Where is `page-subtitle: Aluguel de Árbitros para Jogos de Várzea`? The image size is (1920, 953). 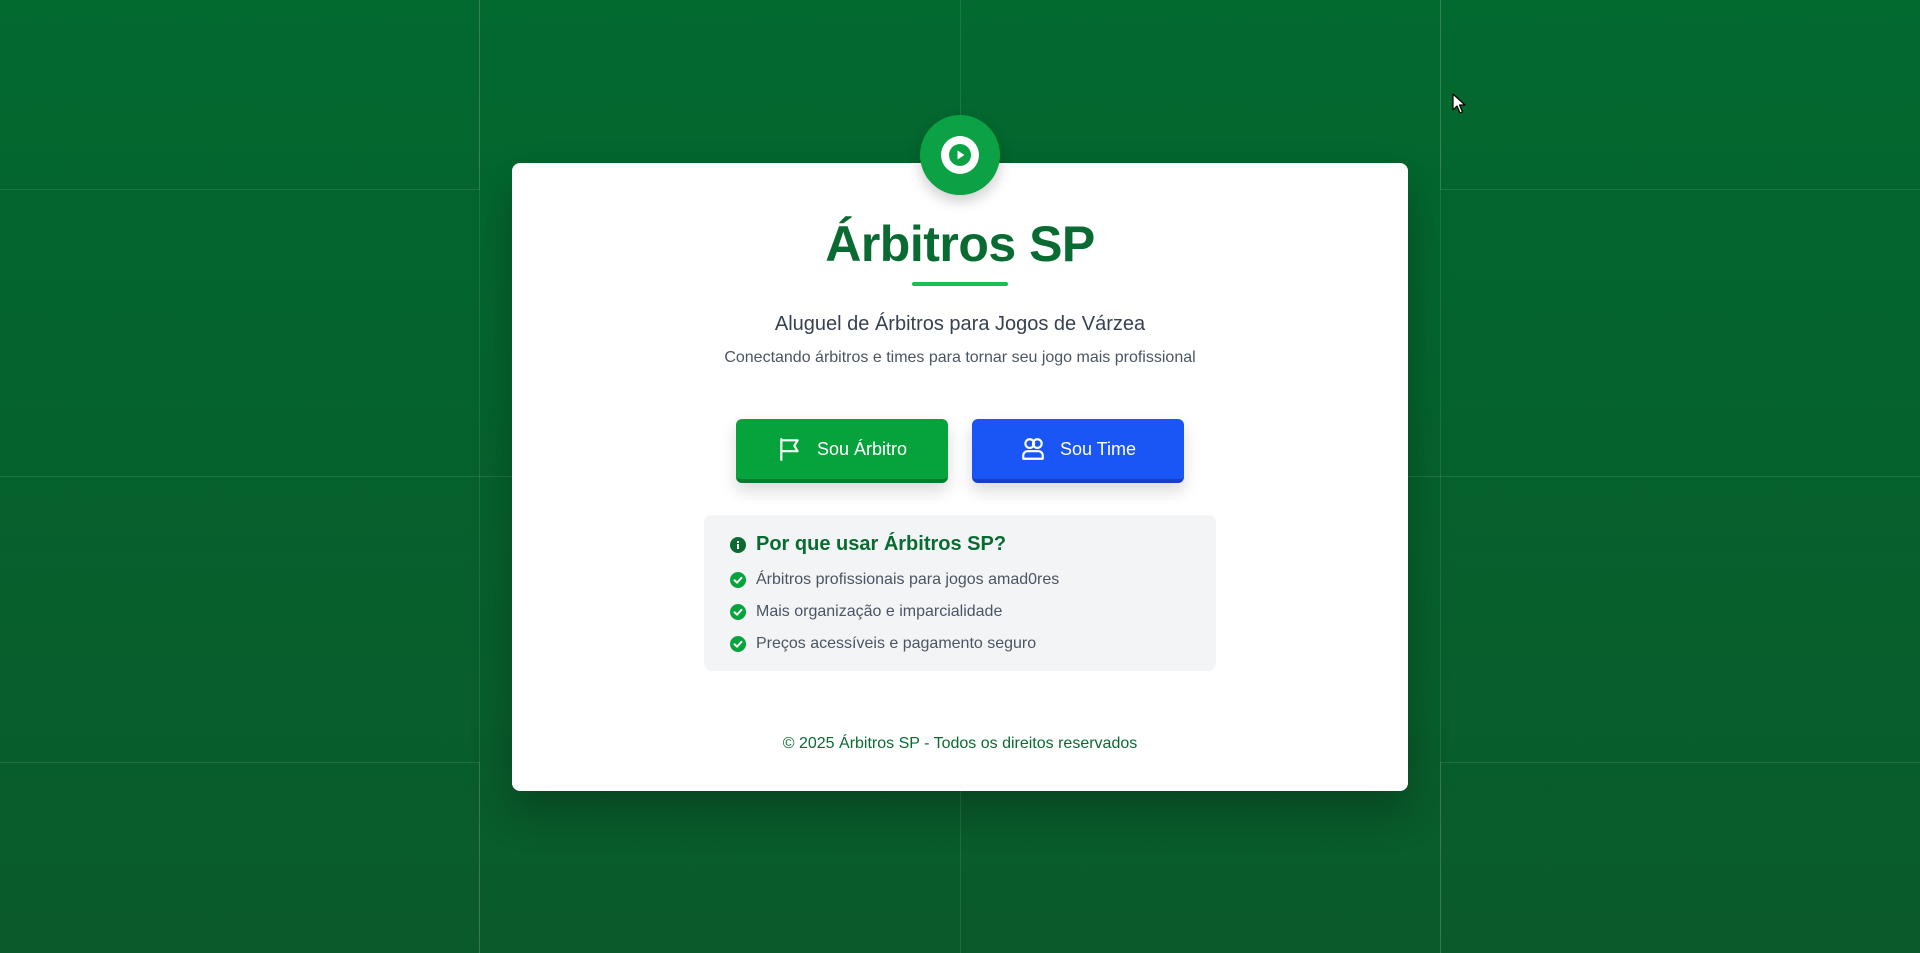 page-subtitle: Aluguel de Árbitros para Jogos de Várzea is located at coordinates (960, 324).